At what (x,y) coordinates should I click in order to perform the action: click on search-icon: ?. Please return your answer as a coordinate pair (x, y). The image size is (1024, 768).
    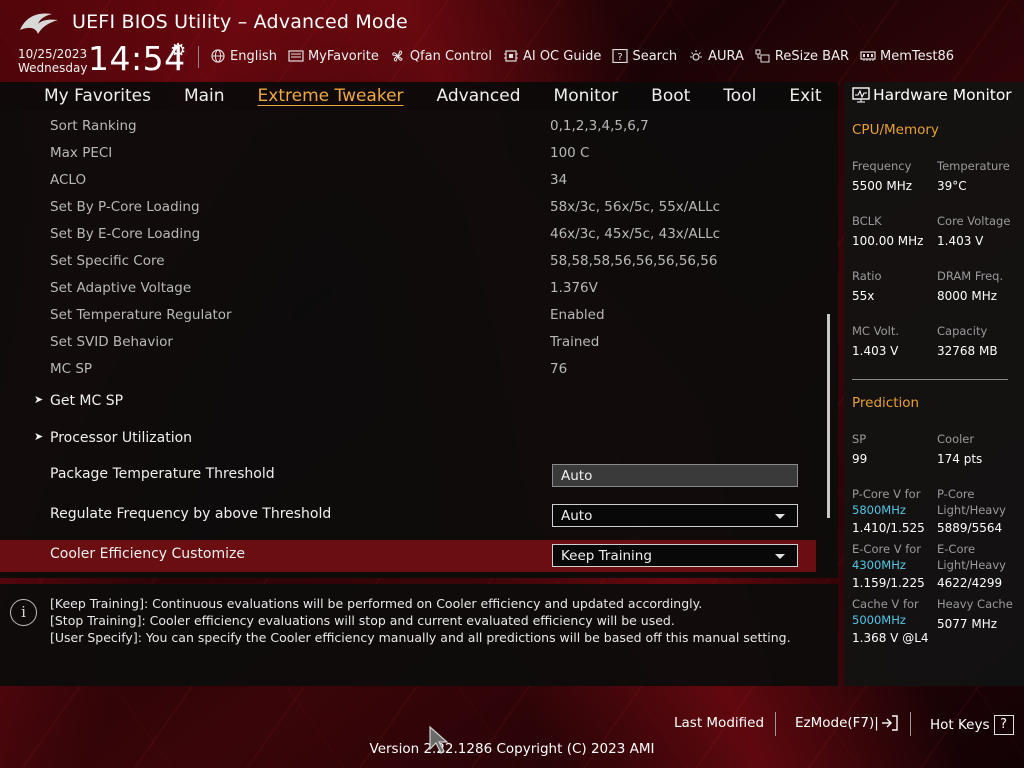
    Looking at the image, I should click on (620, 56).